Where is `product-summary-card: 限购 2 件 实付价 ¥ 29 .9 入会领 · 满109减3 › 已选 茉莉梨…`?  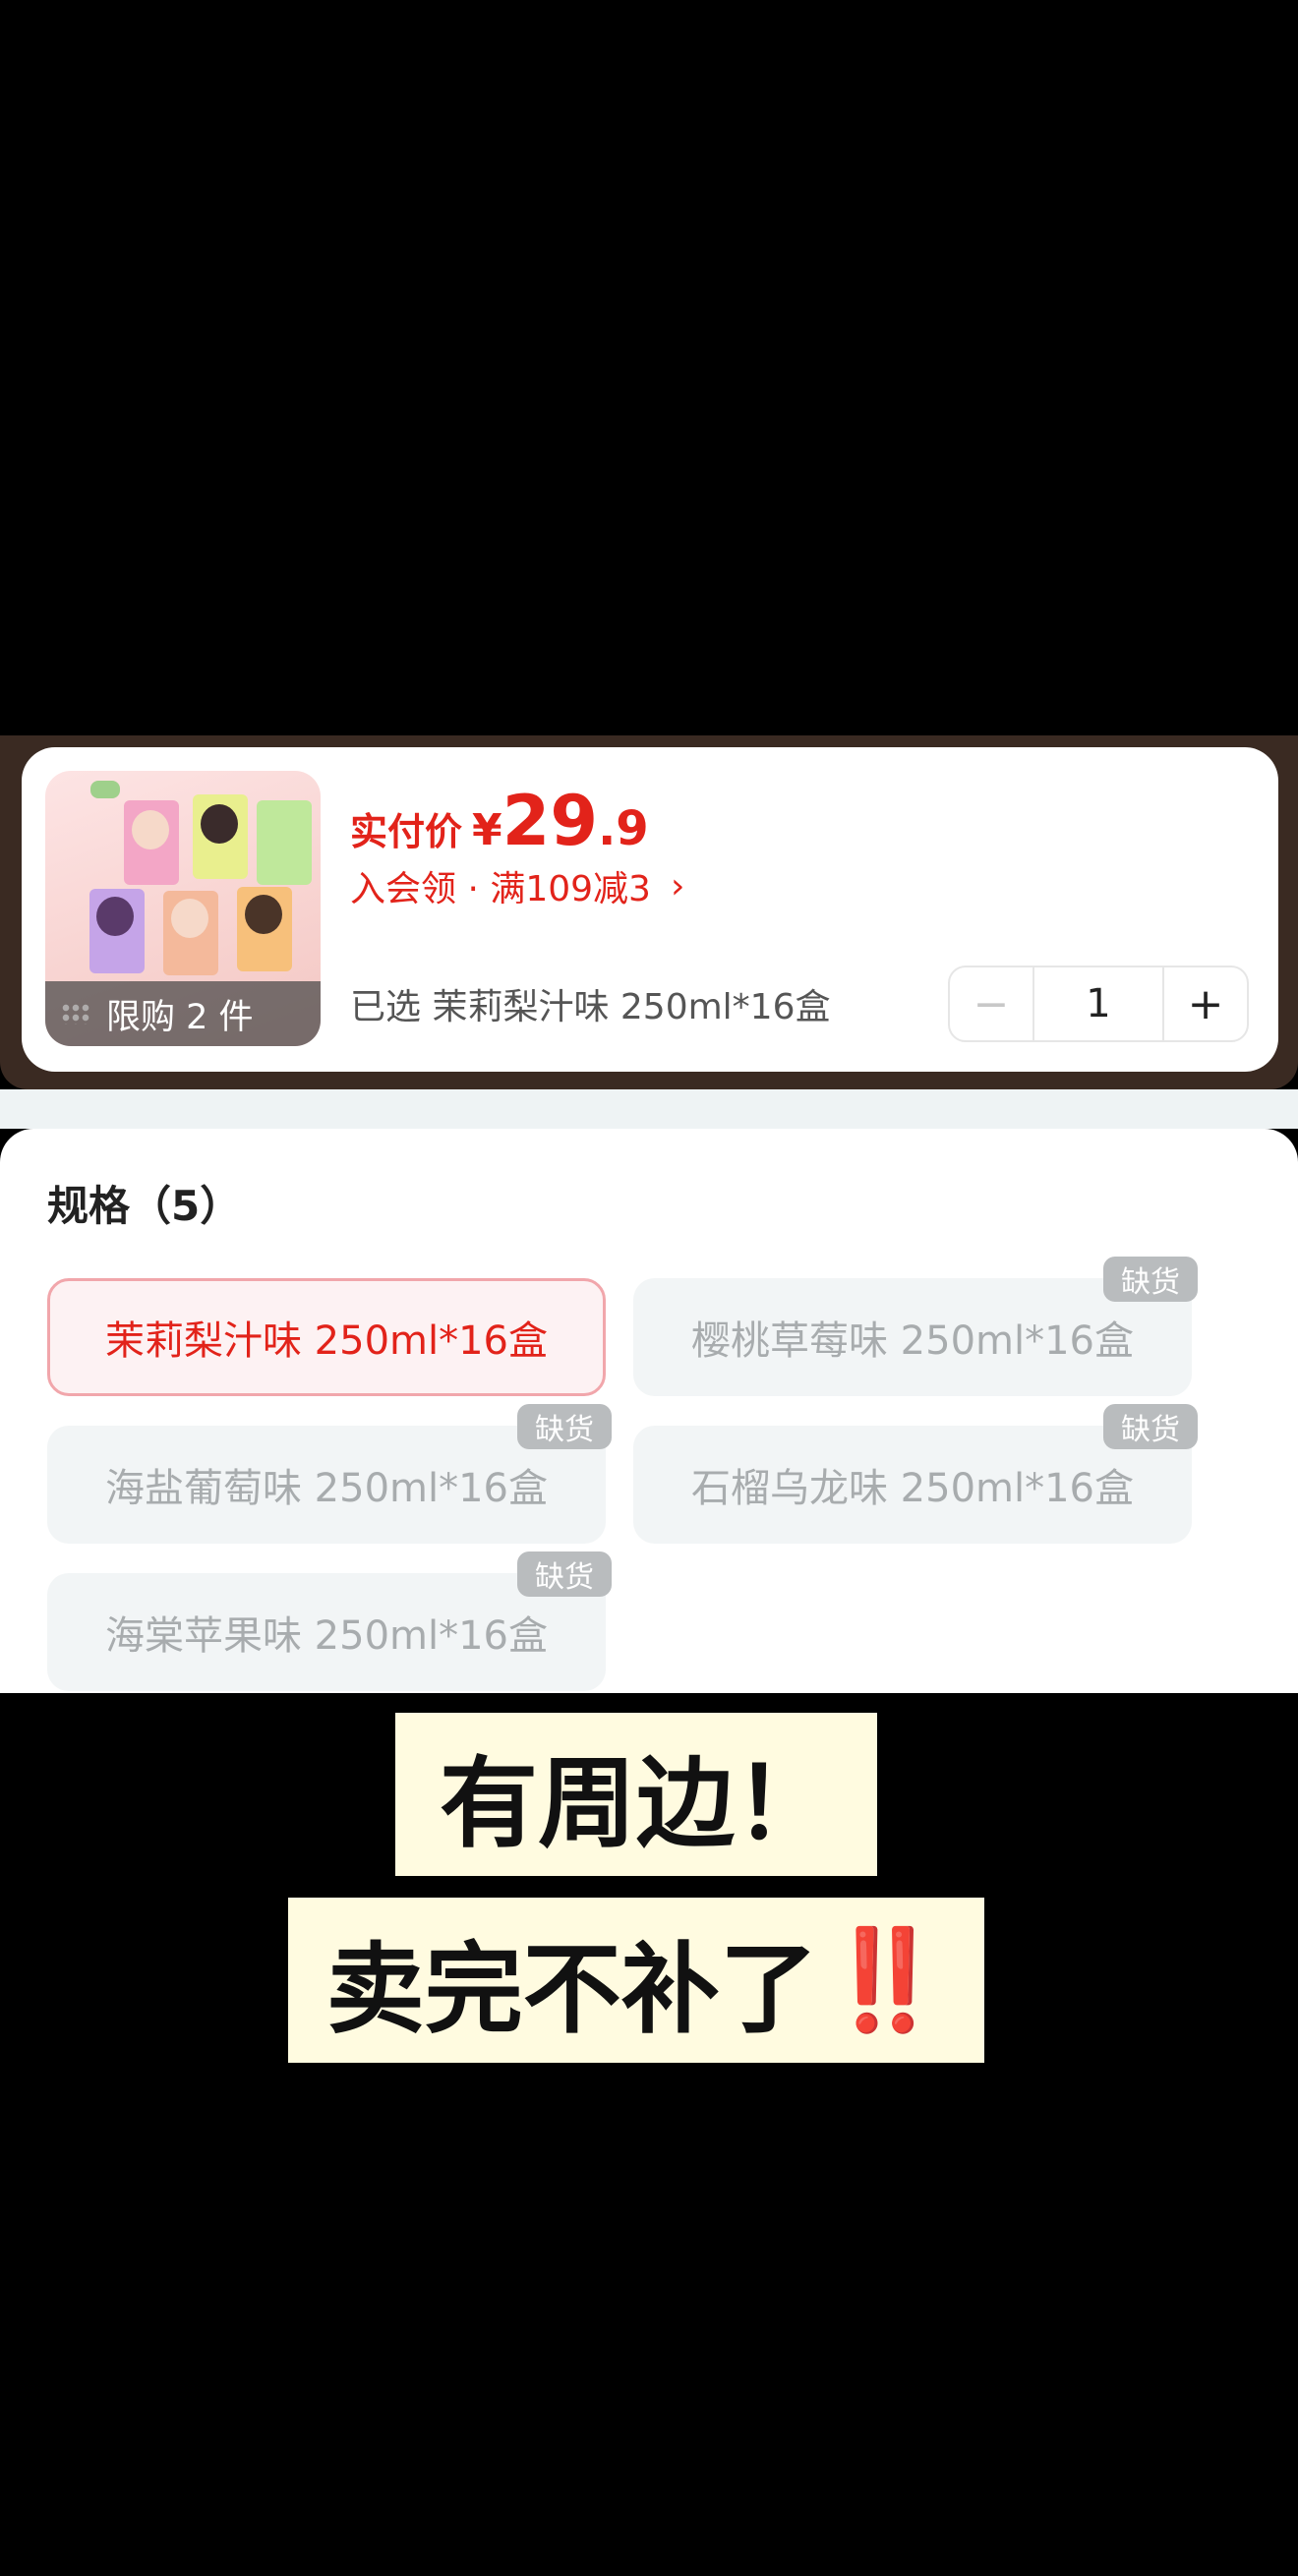 product-summary-card: 限购 2 件 实付价 ¥ 29 .9 入会领 · 满109减3 › 已选 茉莉梨… is located at coordinates (650, 909).